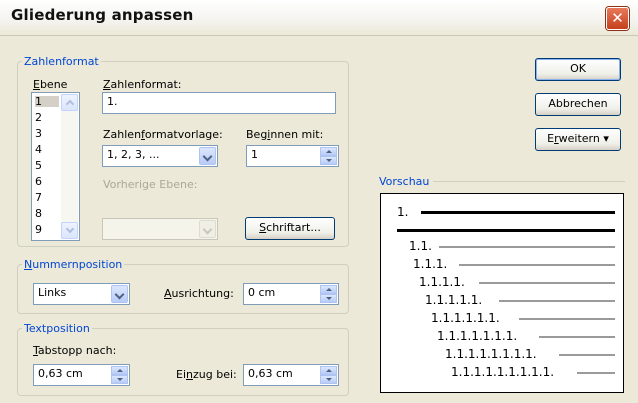 This screenshot has width=638, height=403. Describe the element at coordinates (270, 373) in the screenshot. I see `einzug-value: 0,63 cm` at that location.